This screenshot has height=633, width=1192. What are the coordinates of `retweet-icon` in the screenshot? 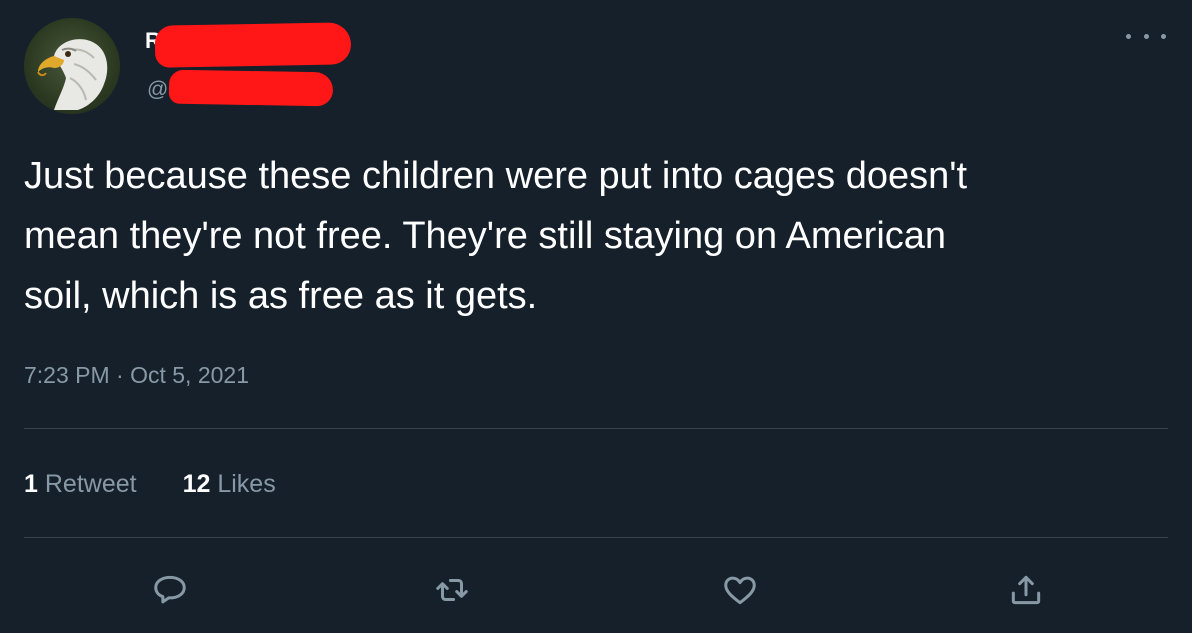 It's located at (452, 590).